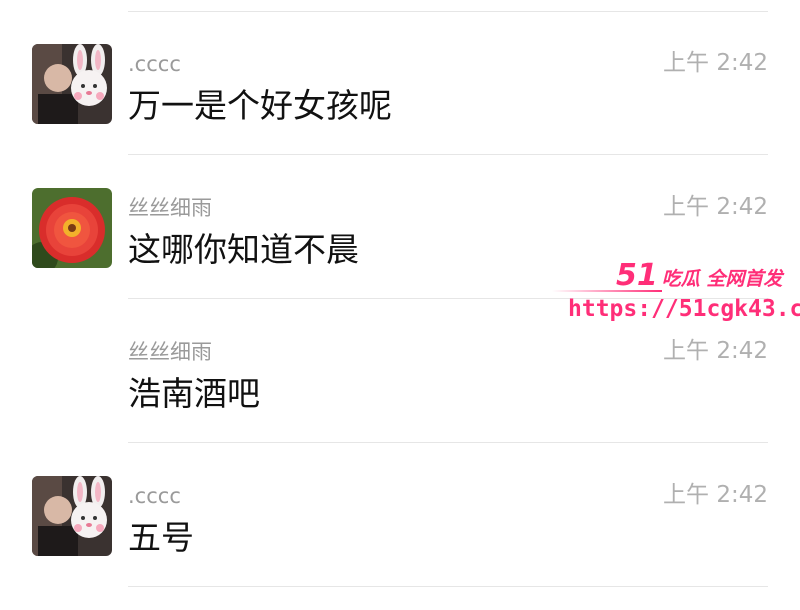 Image resolution: width=800 pixels, height=610 pixels. What do you see at coordinates (722, 279) in the screenshot?
I see `watermark-tag: 吃瓜 全网首发` at bounding box center [722, 279].